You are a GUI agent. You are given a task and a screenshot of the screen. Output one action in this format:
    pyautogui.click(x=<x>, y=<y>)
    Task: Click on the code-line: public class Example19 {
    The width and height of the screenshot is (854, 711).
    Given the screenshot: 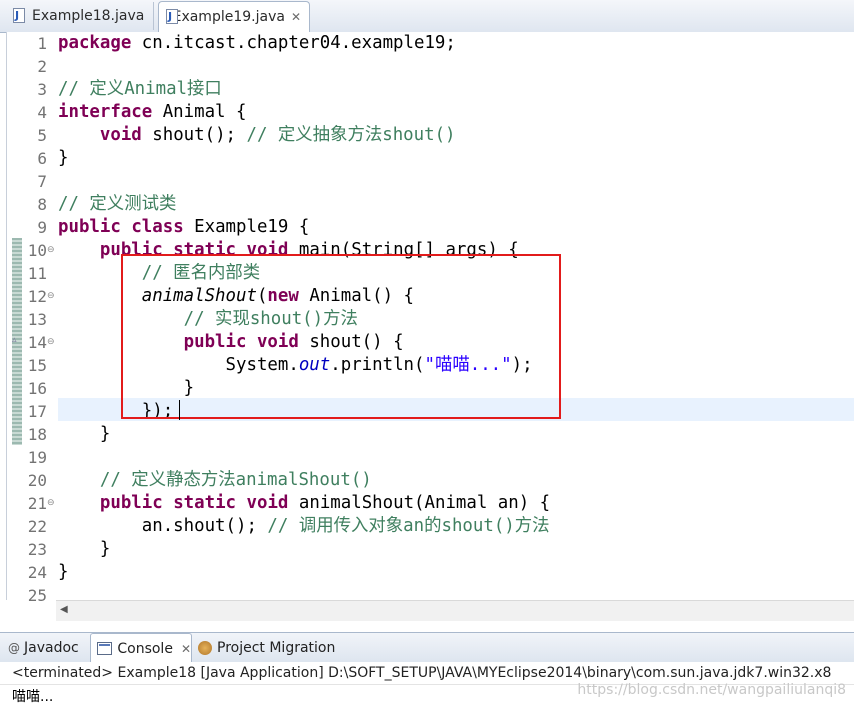 What is the action you would take?
    pyautogui.click(x=184, y=227)
    